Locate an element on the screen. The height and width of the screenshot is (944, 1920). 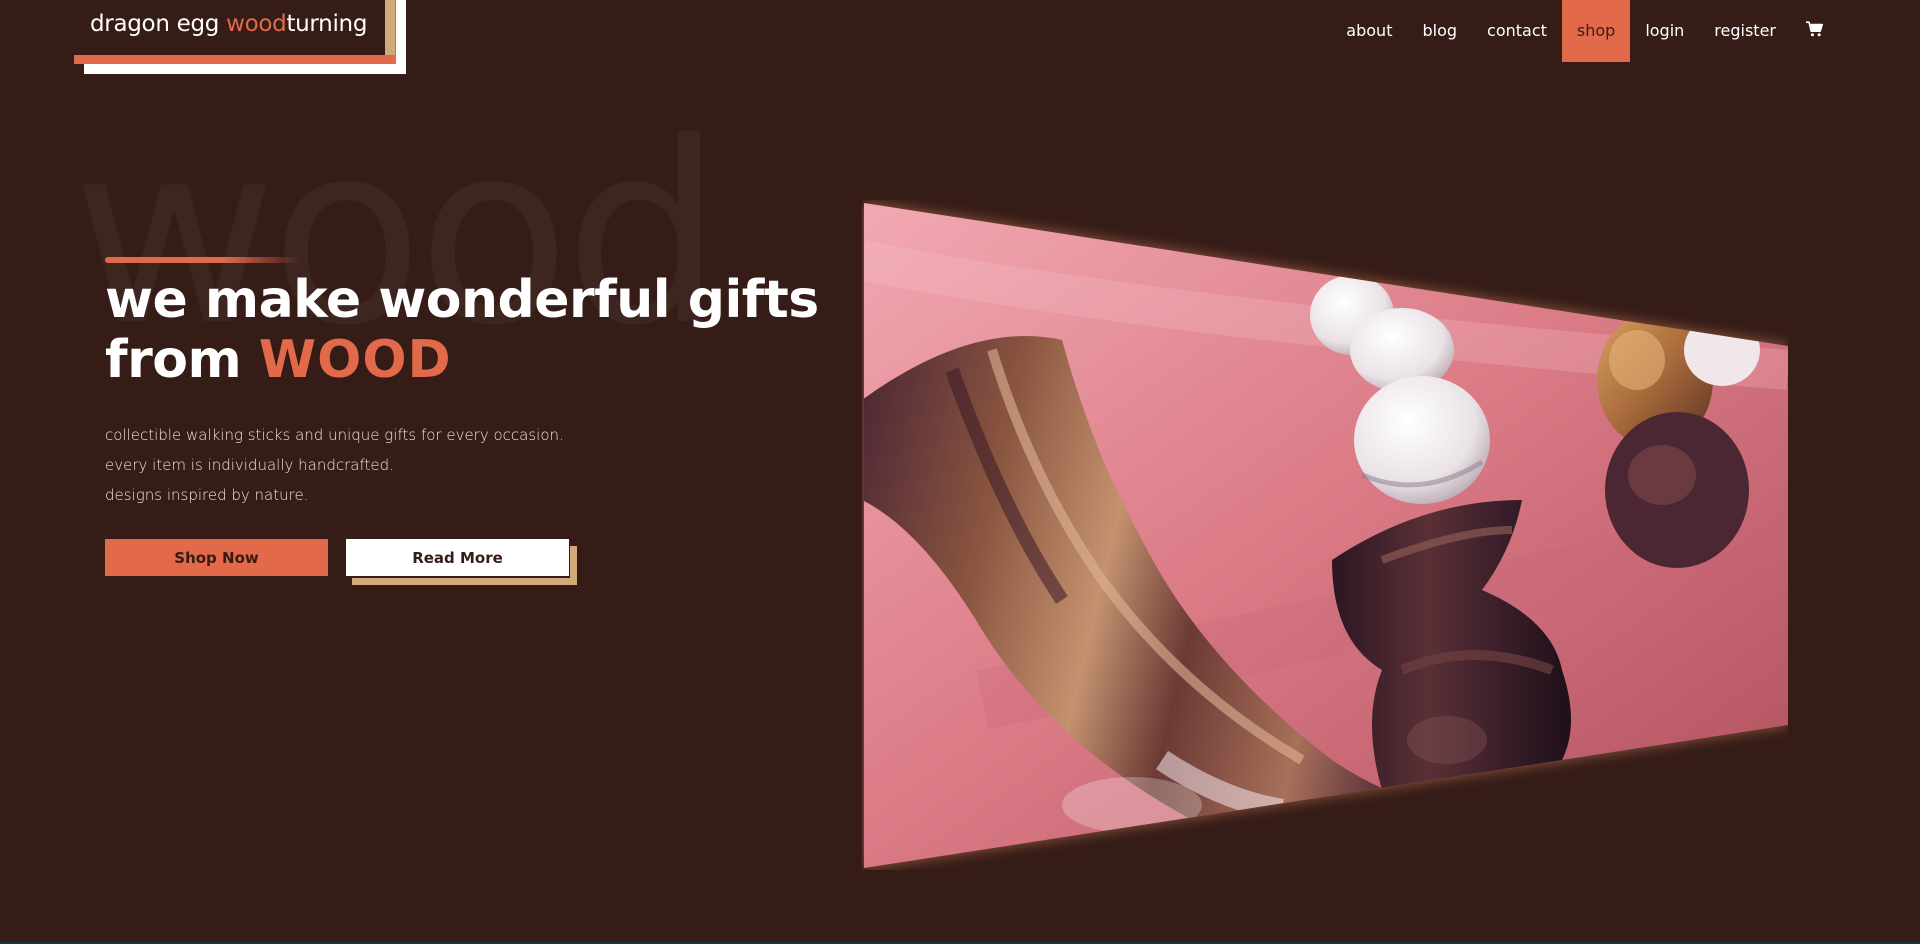
headline-accent-line is located at coordinates (203, 260).